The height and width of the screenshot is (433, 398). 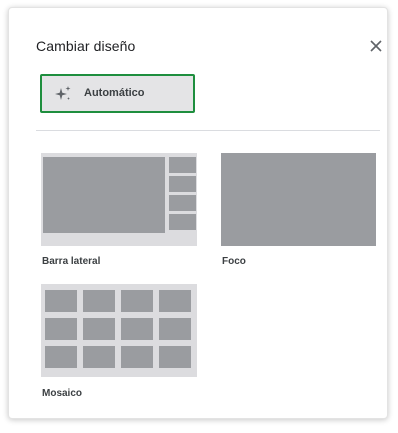 I want to click on automatic-layout-label: Automático, so click(x=114, y=93).